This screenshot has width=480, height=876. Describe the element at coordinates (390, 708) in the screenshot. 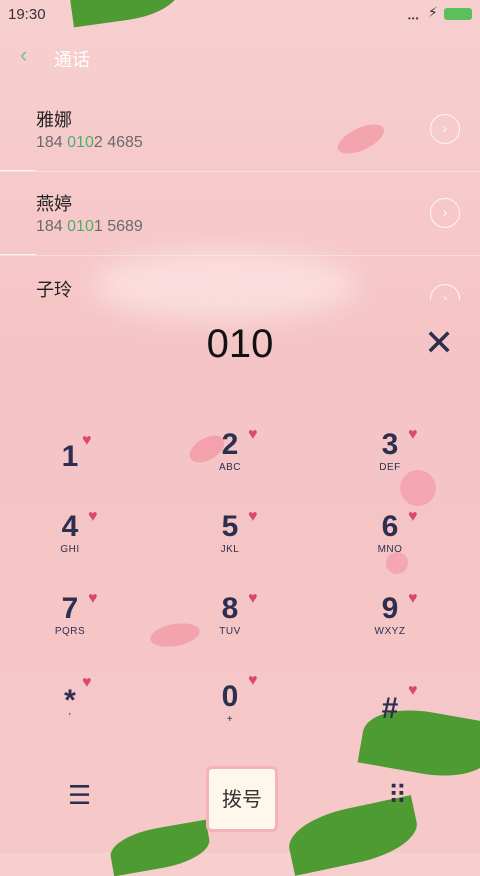

I see `key-digit: #` at that location.